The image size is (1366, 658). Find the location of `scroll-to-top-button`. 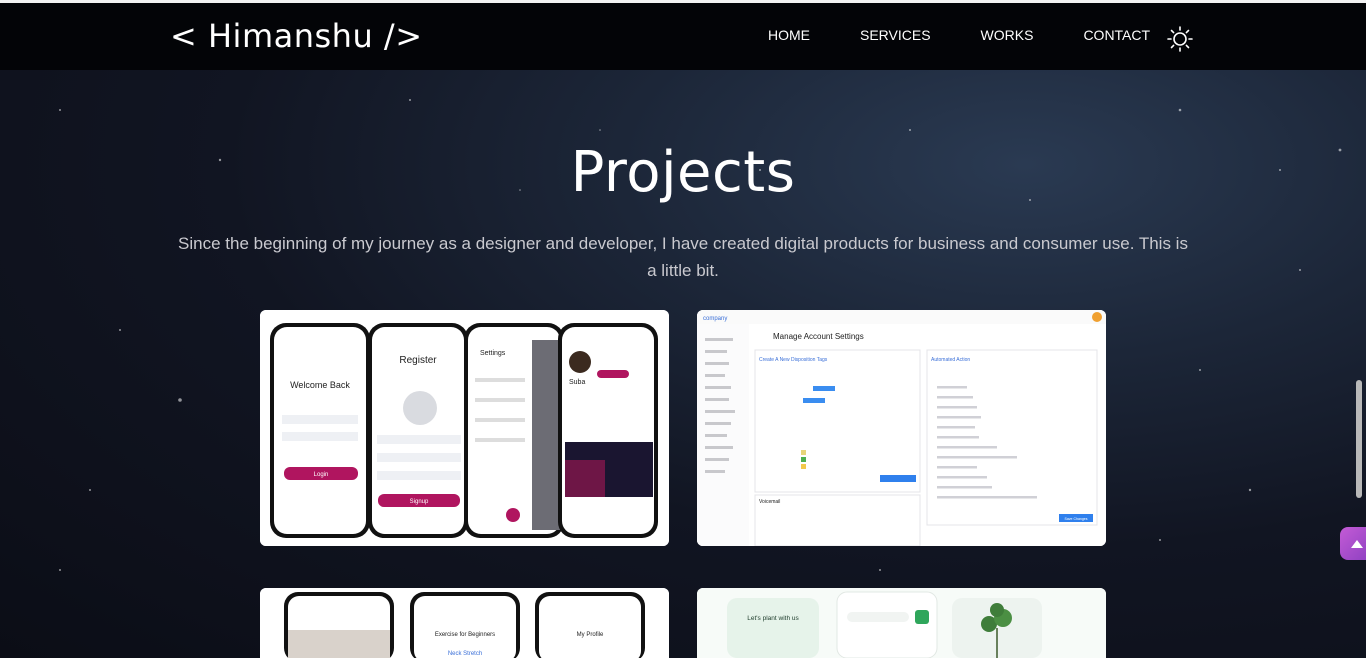

scroll-to-top-button is located at coordinates (1353, 543).